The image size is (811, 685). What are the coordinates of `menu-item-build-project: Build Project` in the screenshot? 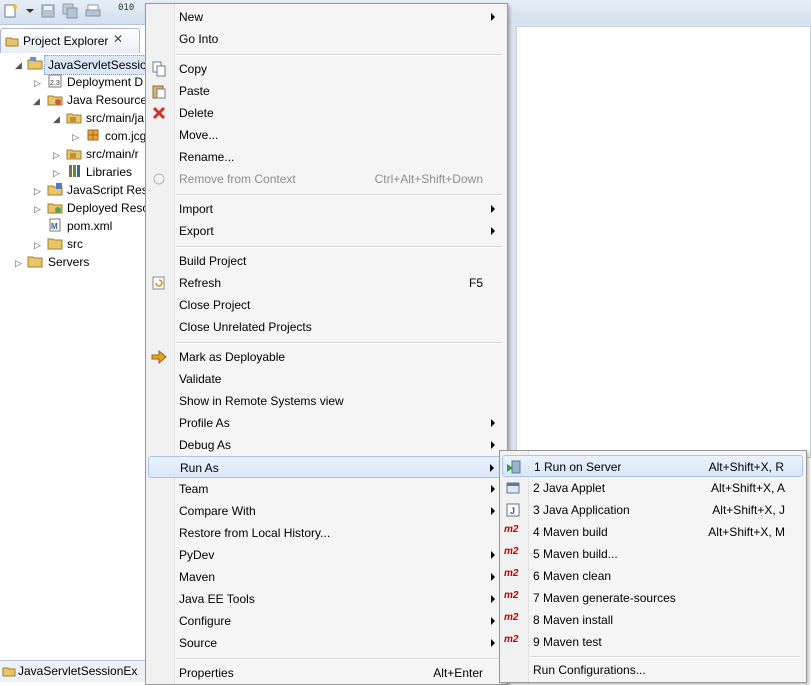 It's located at (326, 261).